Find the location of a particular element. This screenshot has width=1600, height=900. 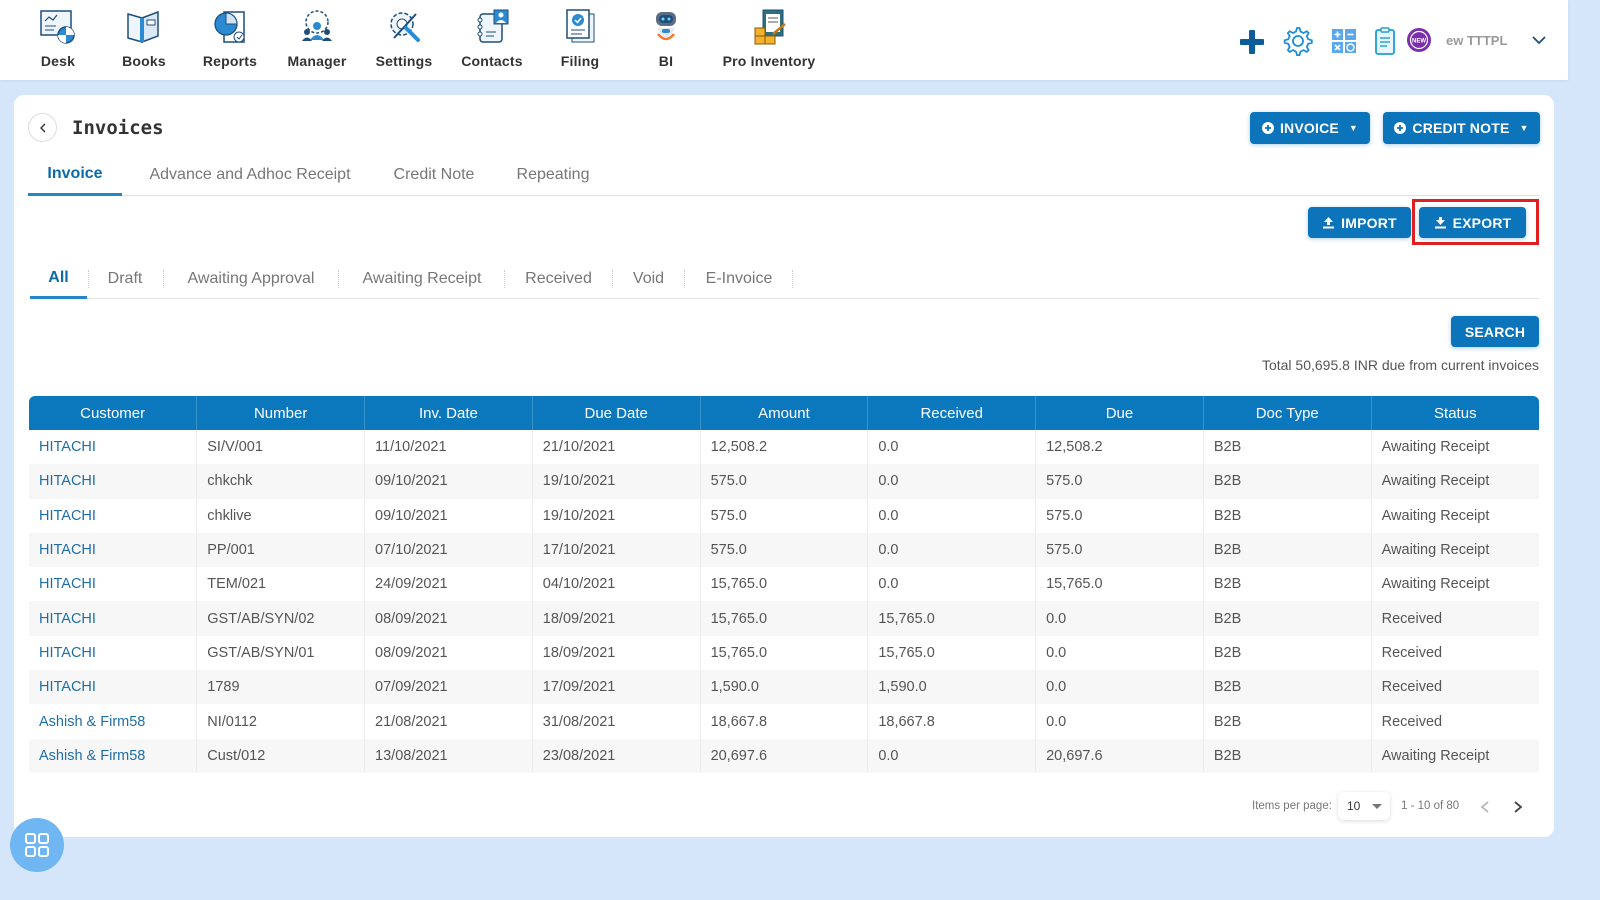

books-icon is located at coordinates (143, 27).